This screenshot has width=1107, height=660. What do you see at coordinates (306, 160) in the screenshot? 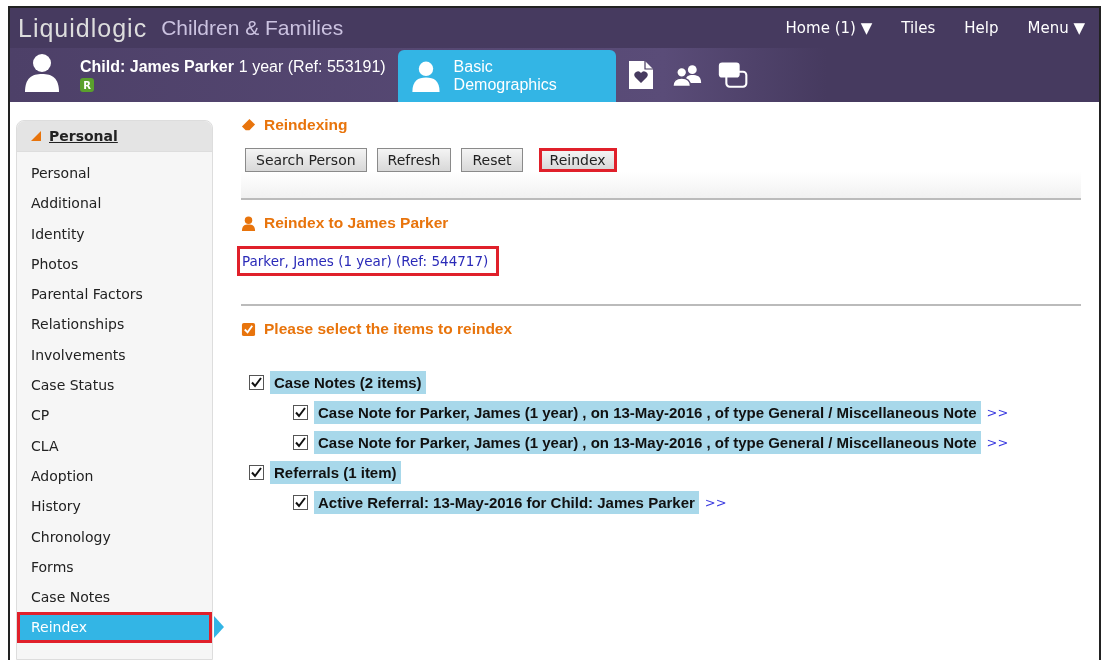
I see `action-button: Search Person` at bounding box center [306, 160].